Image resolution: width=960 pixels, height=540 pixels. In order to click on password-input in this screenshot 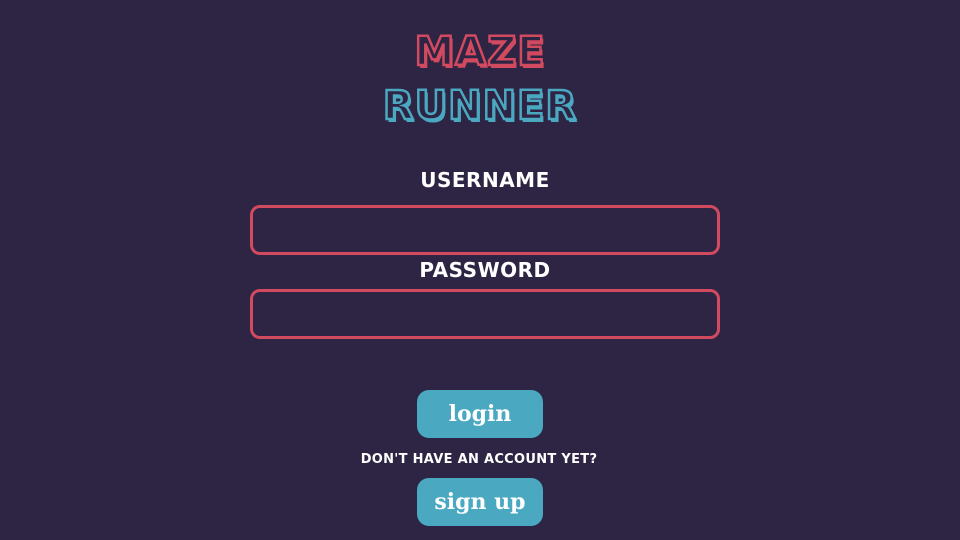, I will do `click(485, 314)`.